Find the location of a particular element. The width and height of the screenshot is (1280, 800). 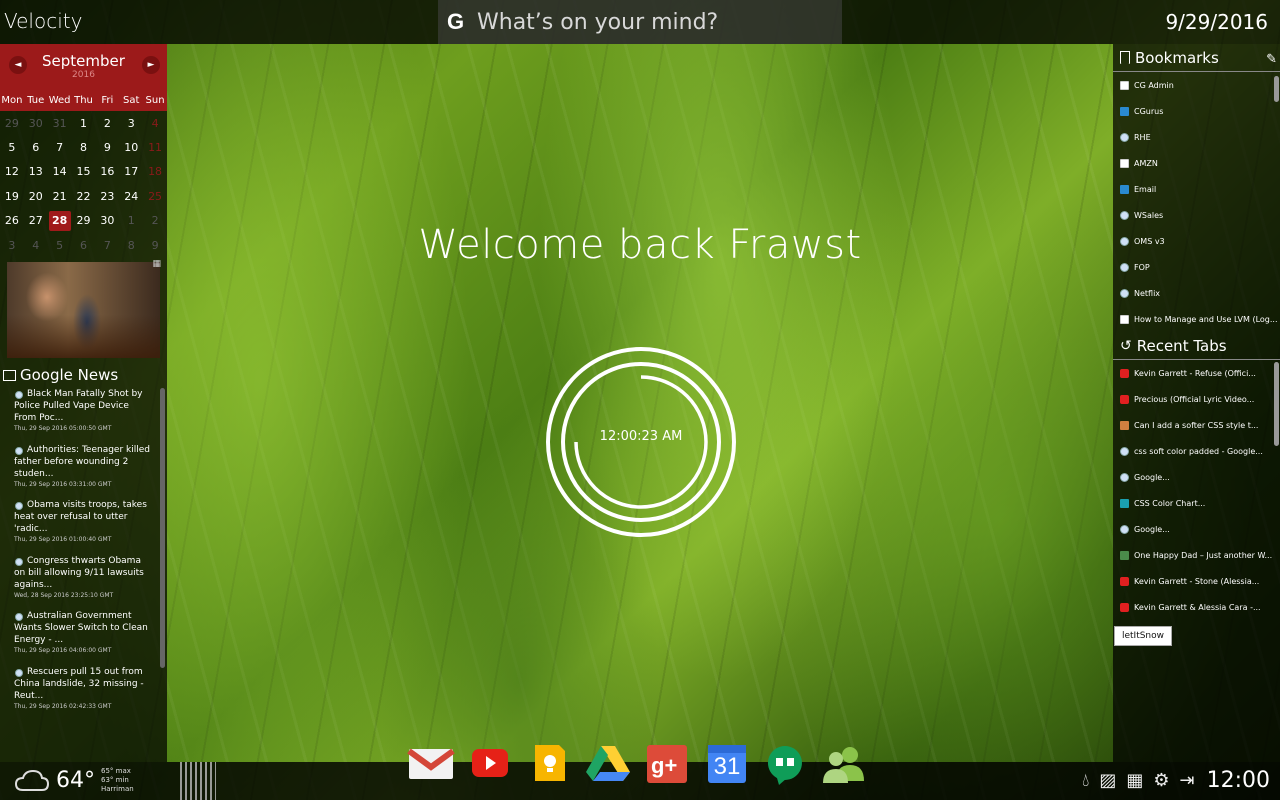

photo-widget: ▦ is located at coordinates (84, 309).